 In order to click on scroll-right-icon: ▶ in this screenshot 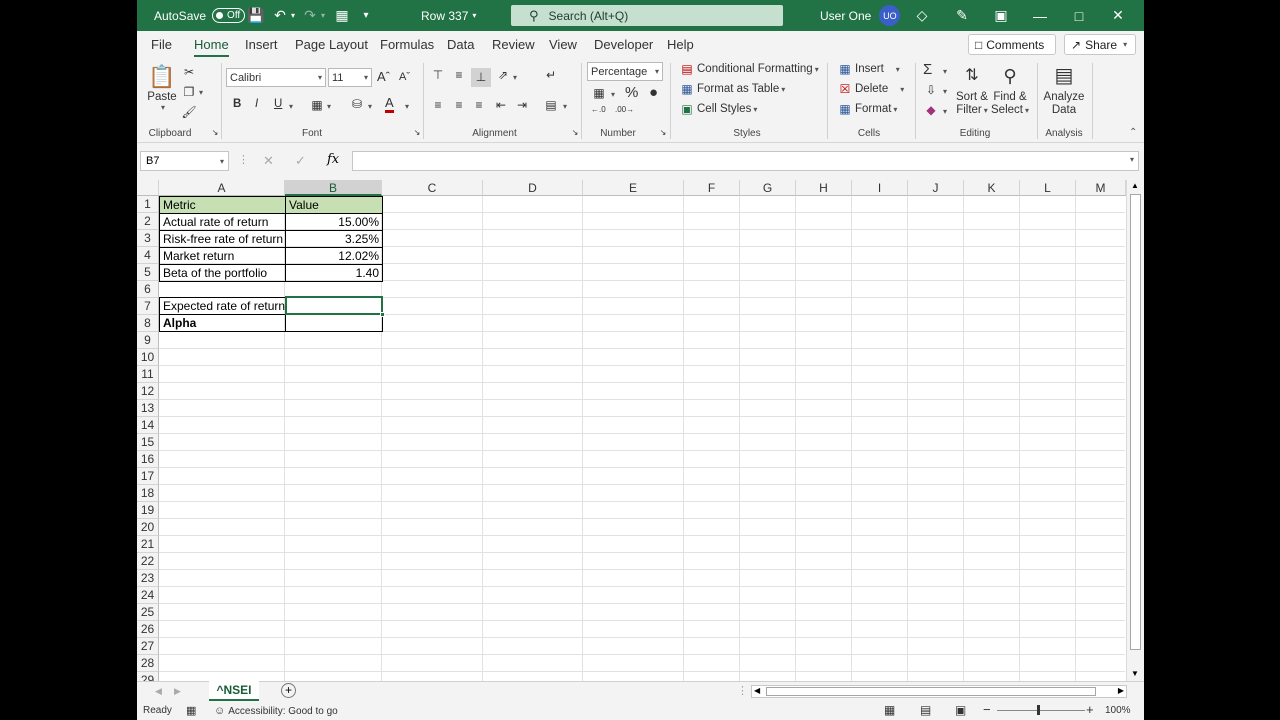, I will do `click(1121, 690)`.